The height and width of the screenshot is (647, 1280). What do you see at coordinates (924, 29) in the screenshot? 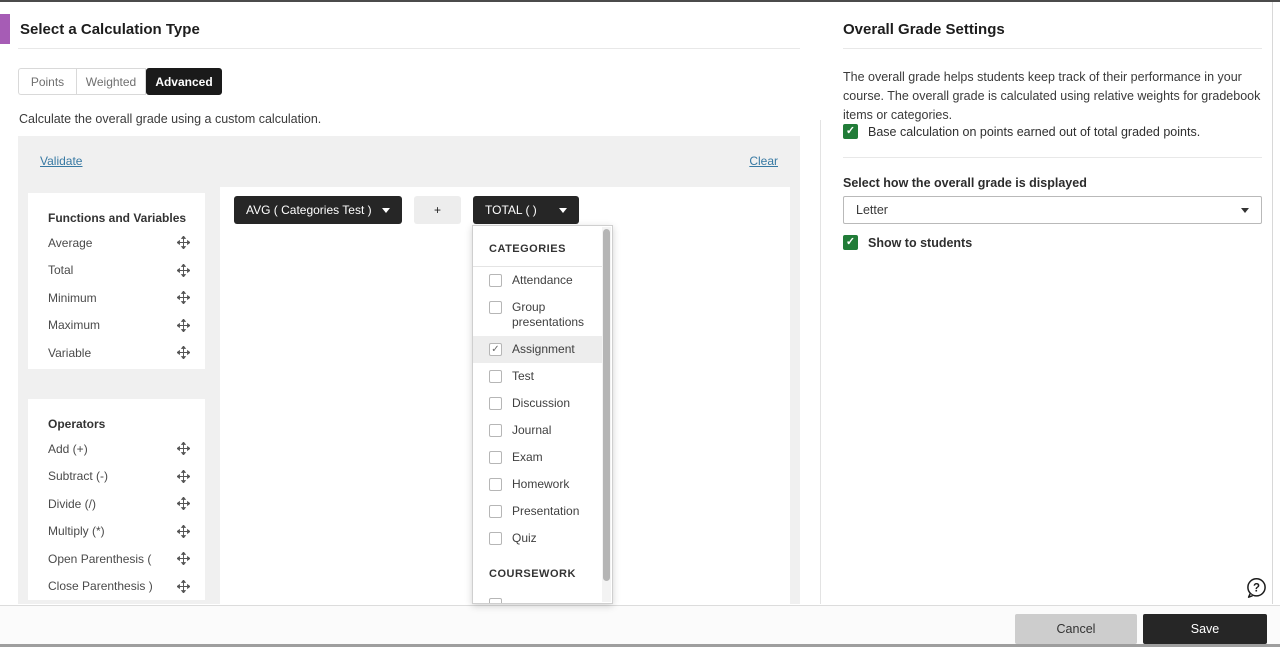
I see `settings-title: Overall Grade Settings` at bounding box center [924, 29].